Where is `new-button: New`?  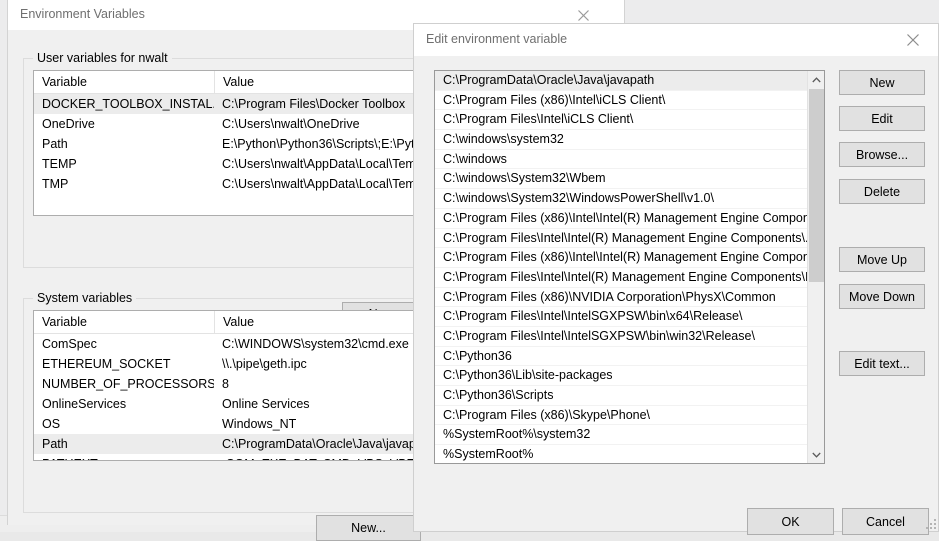
new-button: New is located at coordinates (882, 82).